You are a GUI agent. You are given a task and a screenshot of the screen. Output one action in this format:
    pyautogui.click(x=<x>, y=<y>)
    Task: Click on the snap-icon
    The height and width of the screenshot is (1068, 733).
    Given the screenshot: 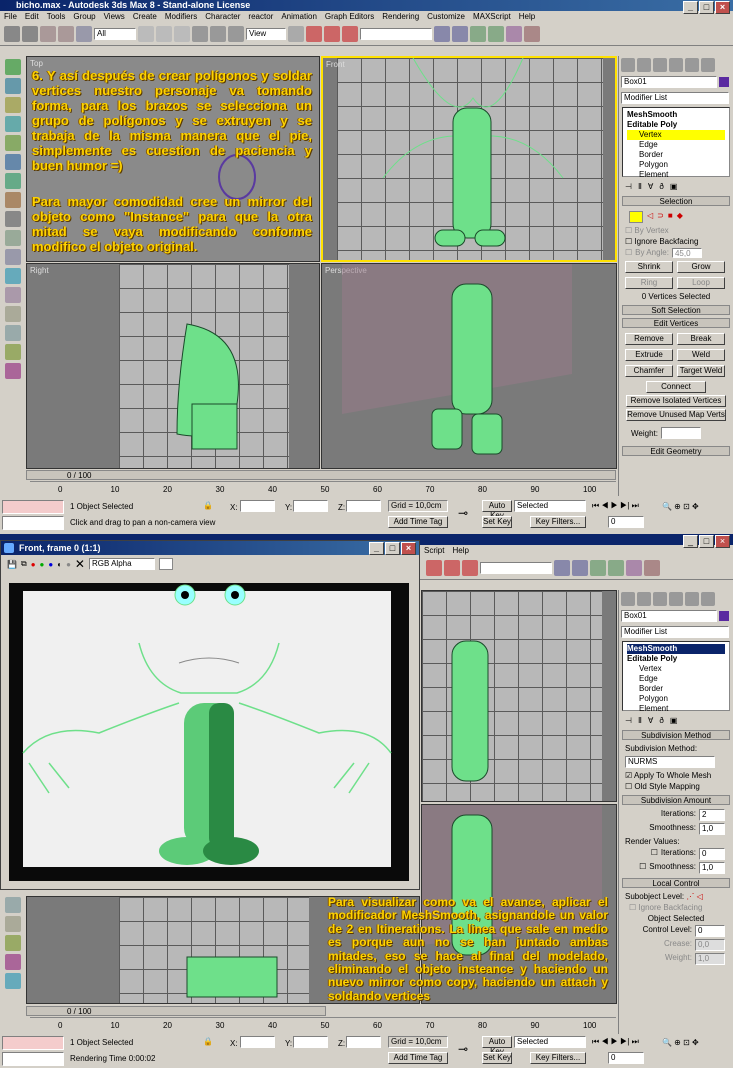 What is the action you would take?
    pyautogui.click(x=314, y=33)
    